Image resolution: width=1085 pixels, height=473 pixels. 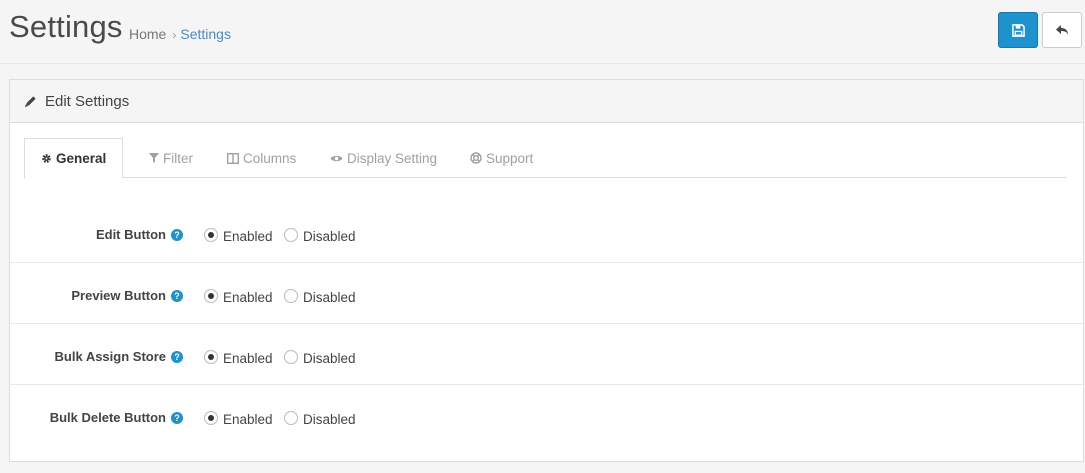 I want to click on tab-general: General, so click(x=74, y=158).